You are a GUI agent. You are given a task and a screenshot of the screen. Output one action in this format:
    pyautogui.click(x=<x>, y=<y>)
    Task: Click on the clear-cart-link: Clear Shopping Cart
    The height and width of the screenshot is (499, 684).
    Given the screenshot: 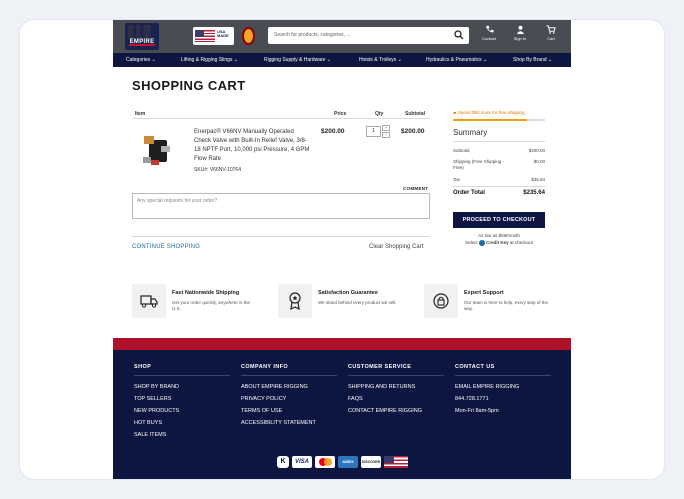 What is the action you would take?
    pyautogui.click(x=396, y=247)
    